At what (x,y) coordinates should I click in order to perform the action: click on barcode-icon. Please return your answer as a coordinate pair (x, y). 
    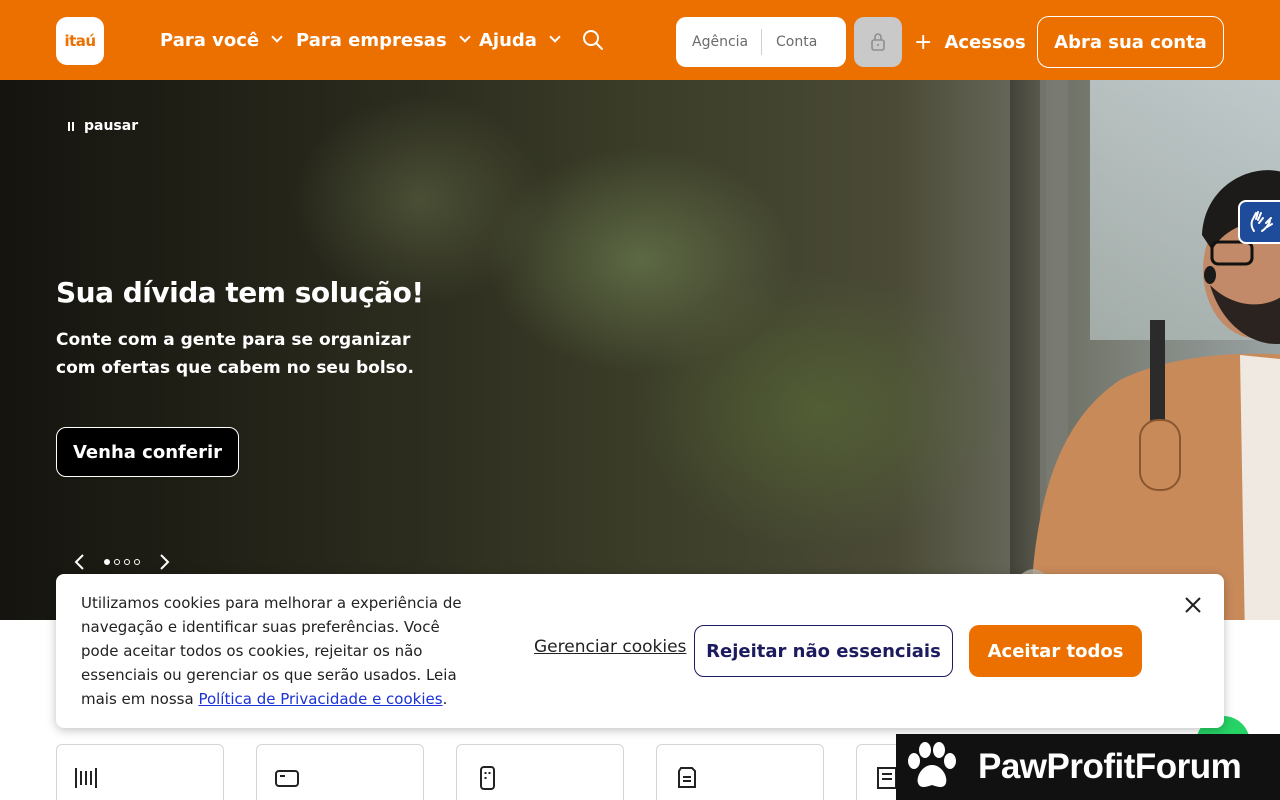
    Looking at the image, I should click on (86, 778).